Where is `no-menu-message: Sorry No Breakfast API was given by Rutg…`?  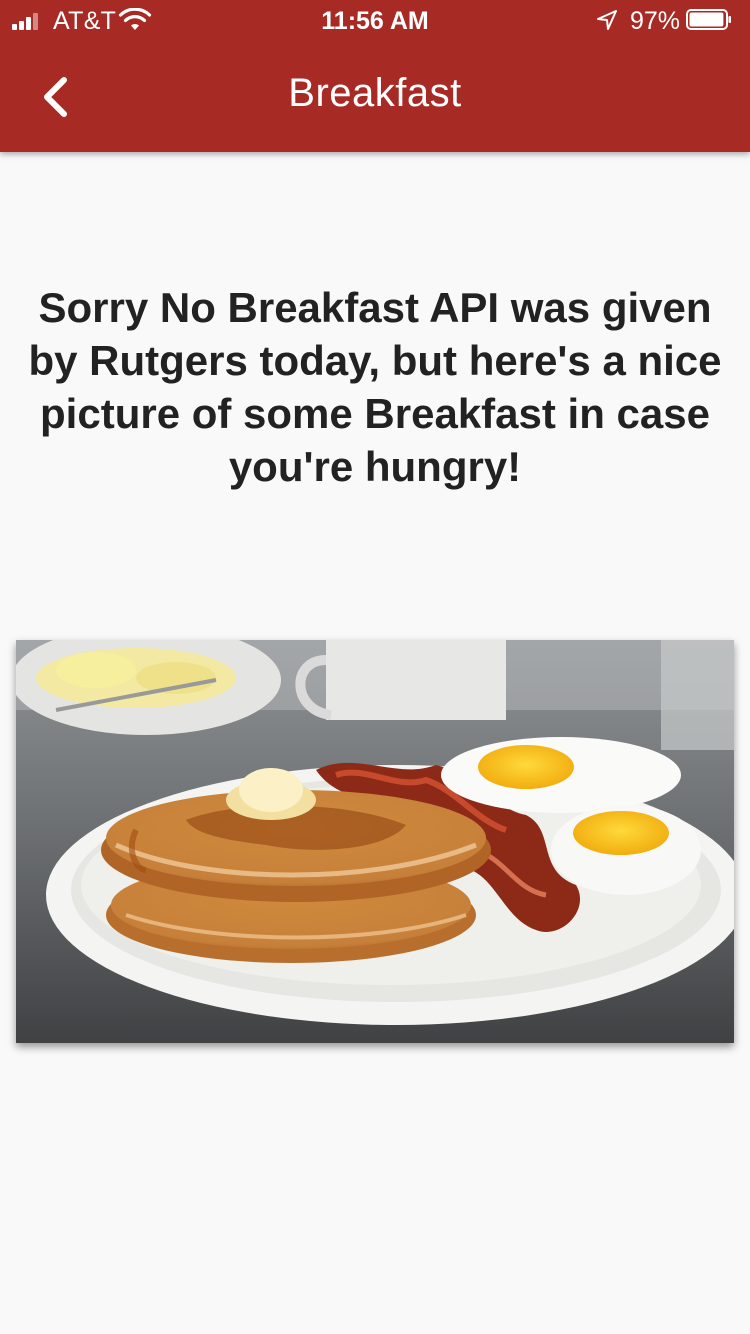 no-menu-message: Sorry No Breakfast API was given by Rutg… is located at coordinates (375, 387).